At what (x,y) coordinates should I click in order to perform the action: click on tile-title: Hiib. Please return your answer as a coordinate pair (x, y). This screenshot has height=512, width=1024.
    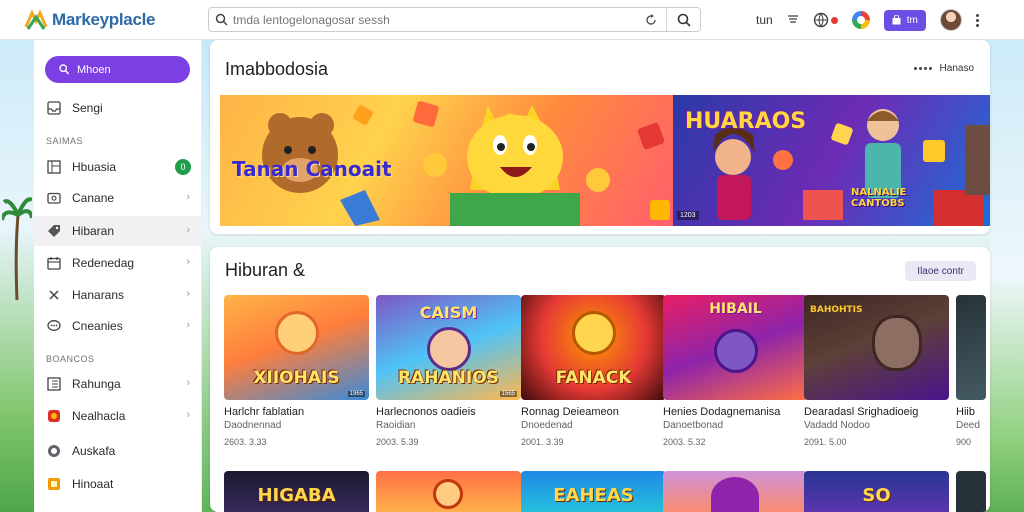
    Looking at the image, I should click on (965, 412).